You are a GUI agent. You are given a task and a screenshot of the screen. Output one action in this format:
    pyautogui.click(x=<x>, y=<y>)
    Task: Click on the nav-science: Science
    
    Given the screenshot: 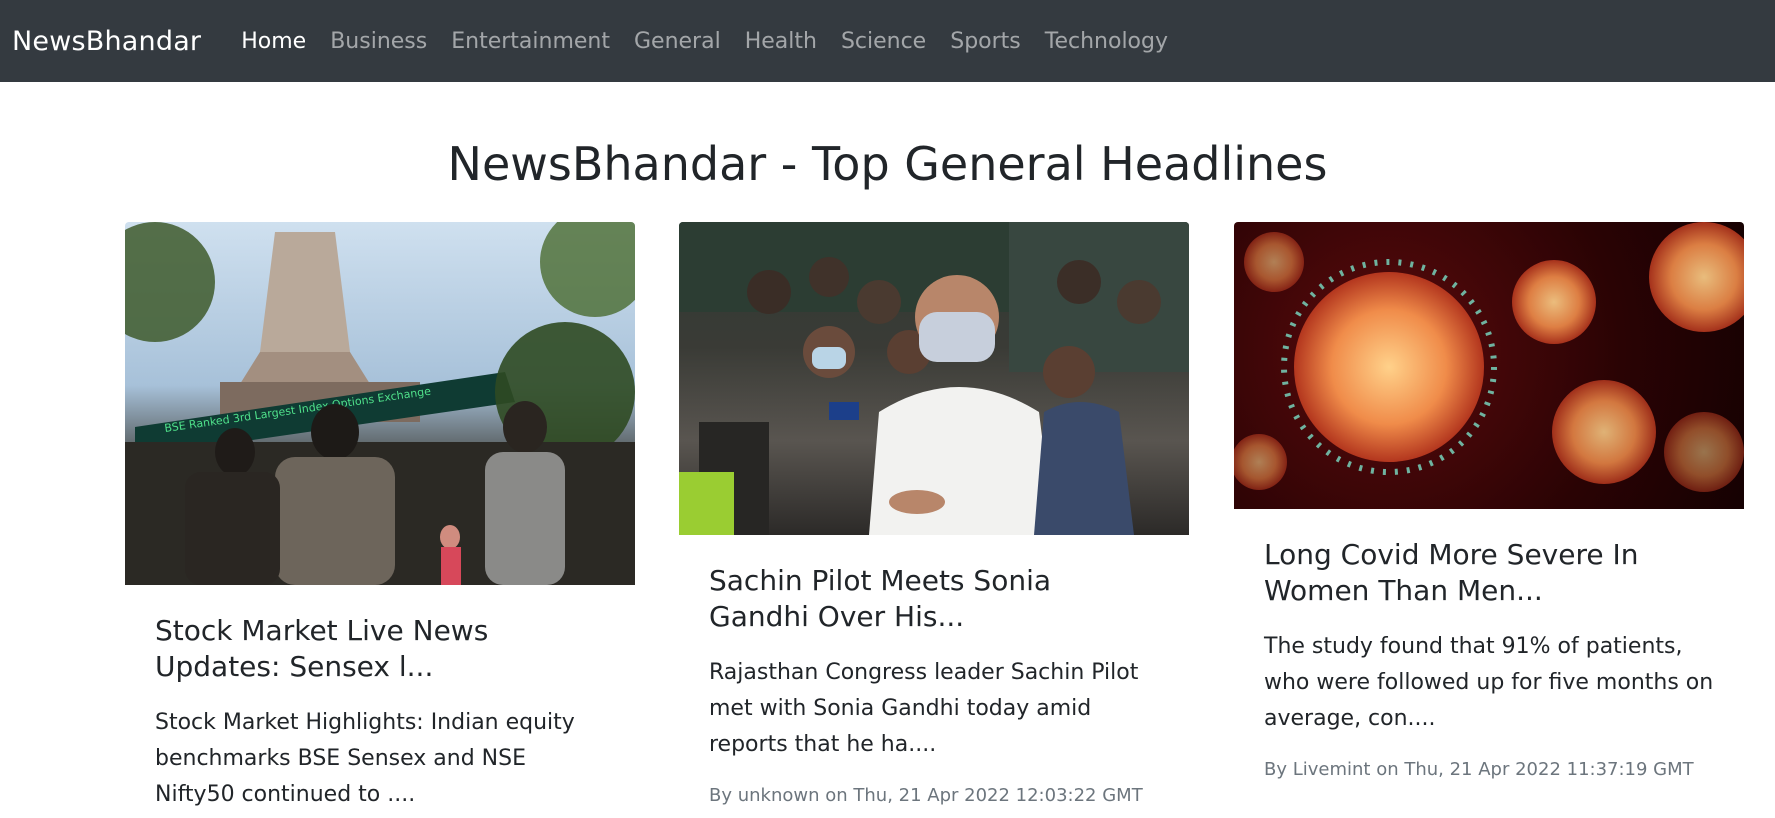 What is the action you would take?
    pyautogui.click(x=883, y=41)
    